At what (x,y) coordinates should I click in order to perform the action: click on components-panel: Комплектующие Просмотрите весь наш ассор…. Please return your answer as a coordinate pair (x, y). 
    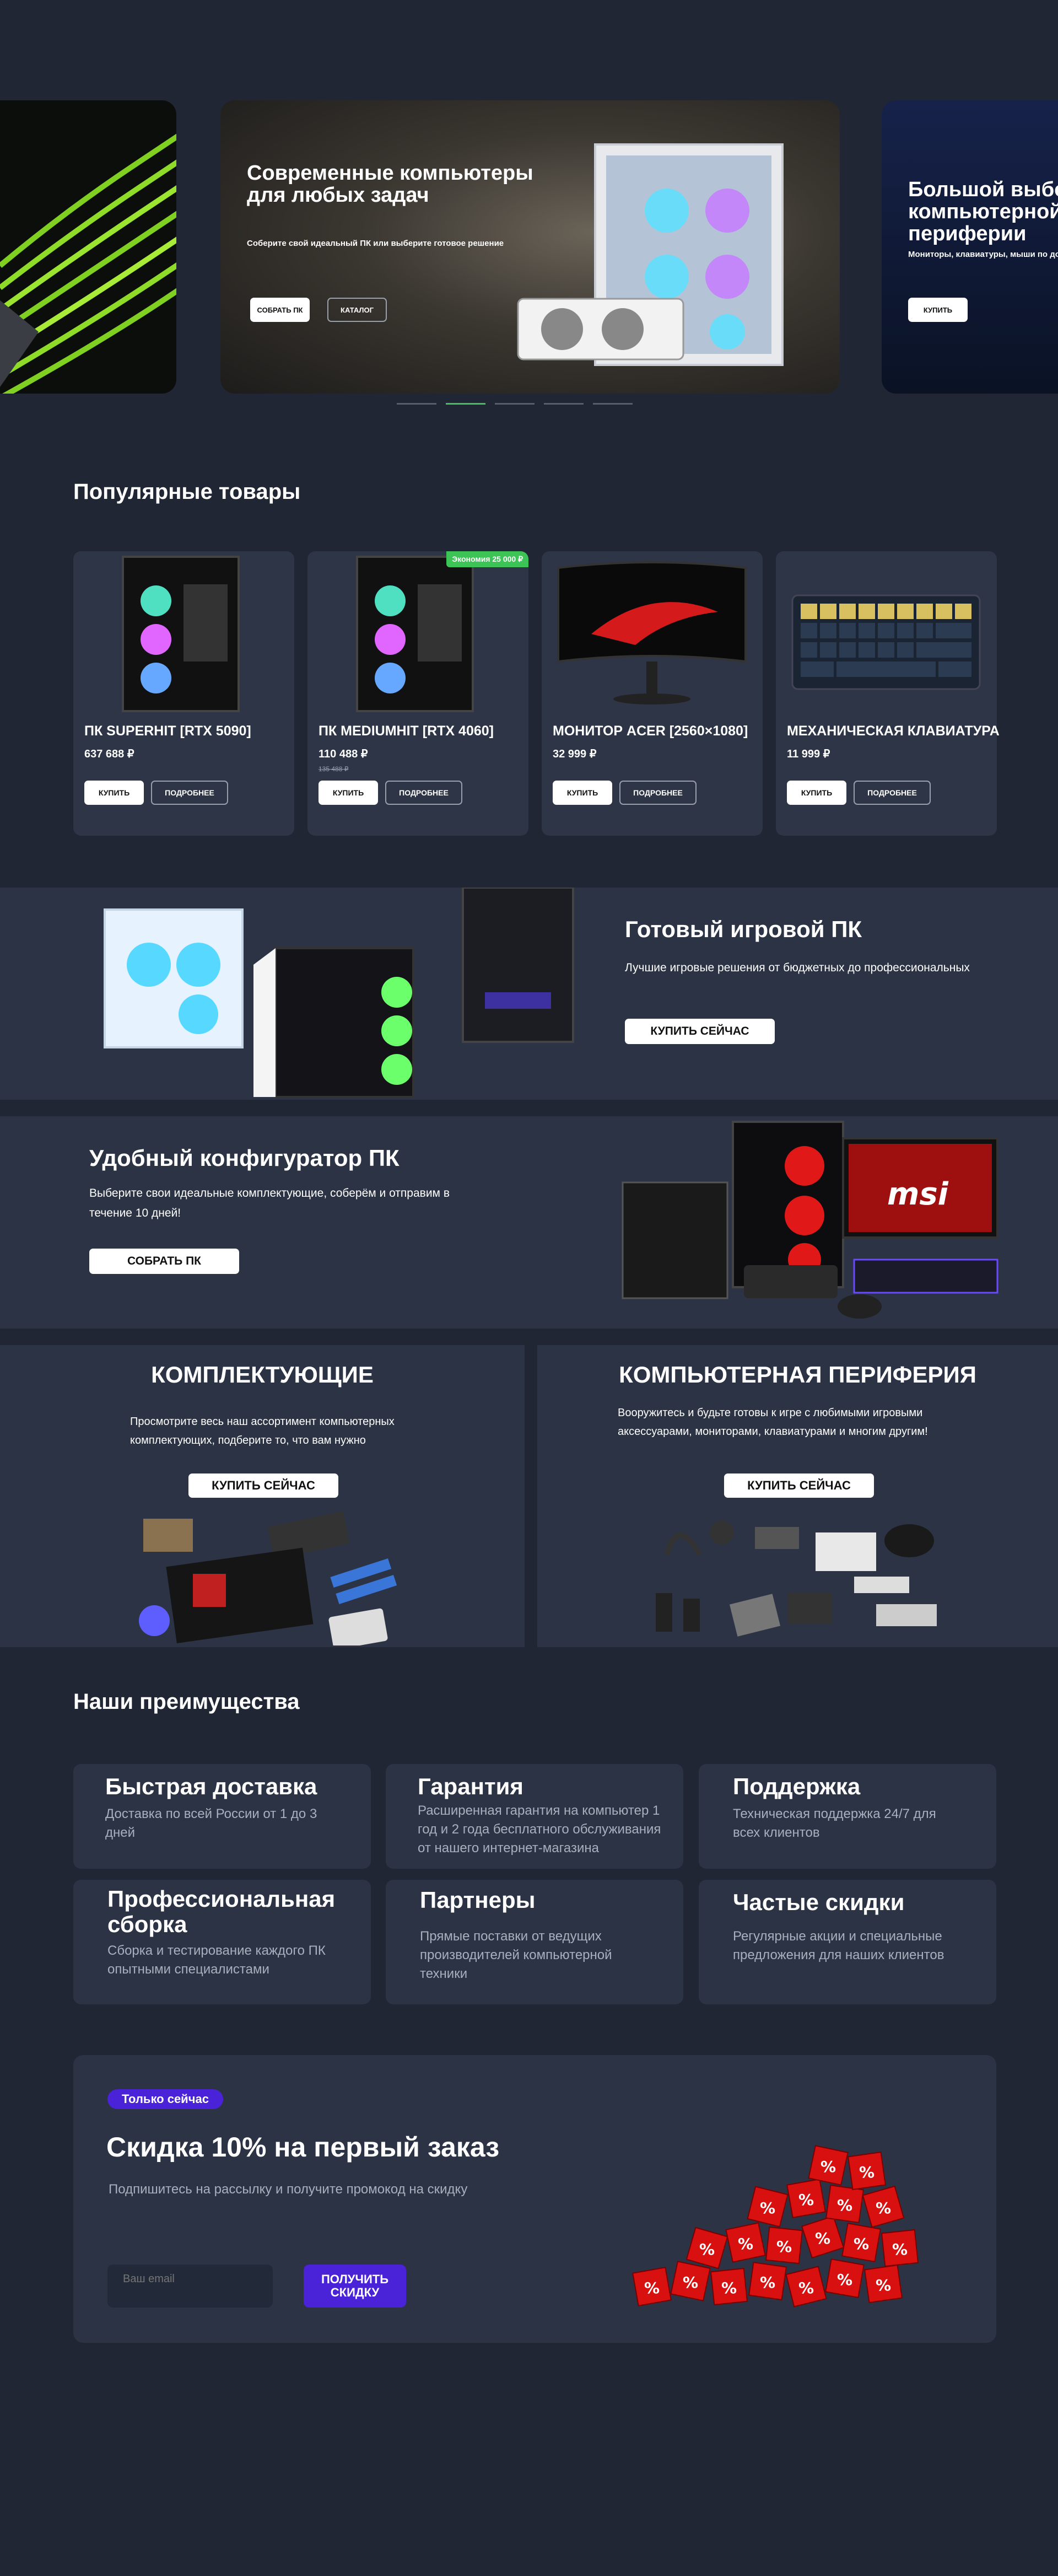
    Looking at the image, I should click on (262, 1496).